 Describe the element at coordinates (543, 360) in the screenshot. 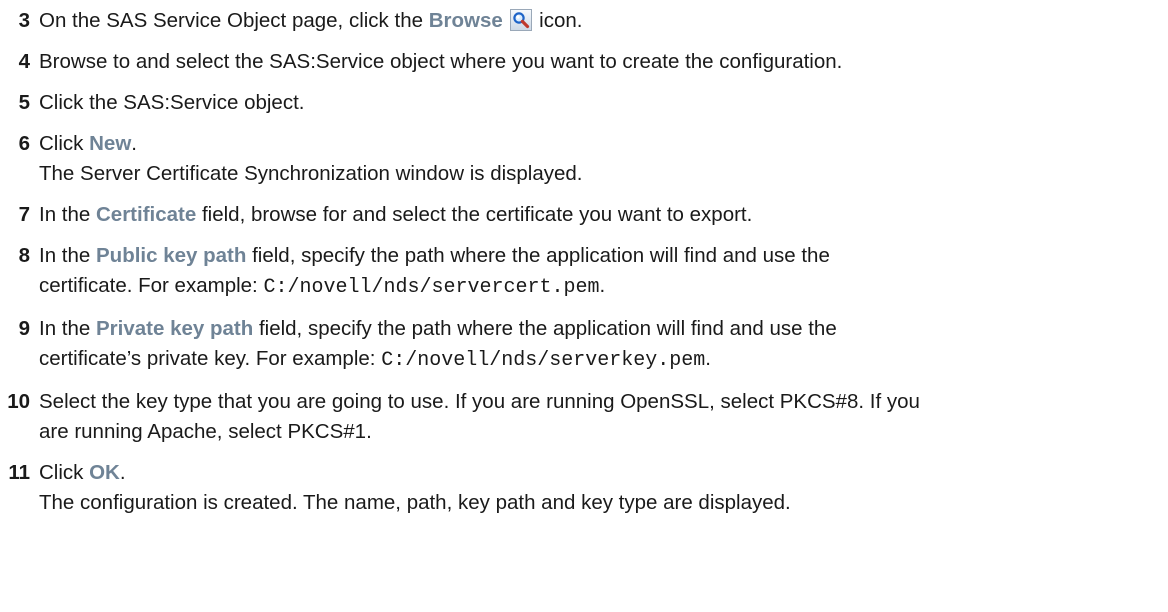

I see `private-key-path-example: C:/novell/nds/serverkey.pem` at that location.